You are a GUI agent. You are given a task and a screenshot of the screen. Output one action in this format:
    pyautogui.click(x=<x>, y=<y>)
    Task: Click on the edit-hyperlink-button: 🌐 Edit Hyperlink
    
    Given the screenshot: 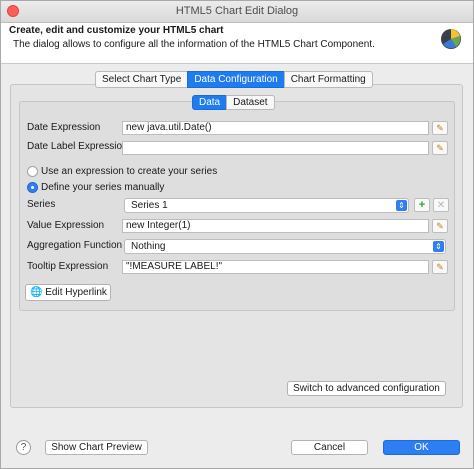 What is the action you would take?
    pyautogui.click(x=68, y=292)
    